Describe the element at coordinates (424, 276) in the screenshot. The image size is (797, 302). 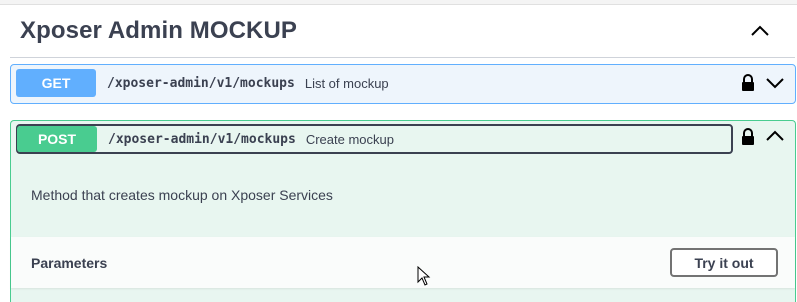
I see `mouse-cursor-icon` at that location.